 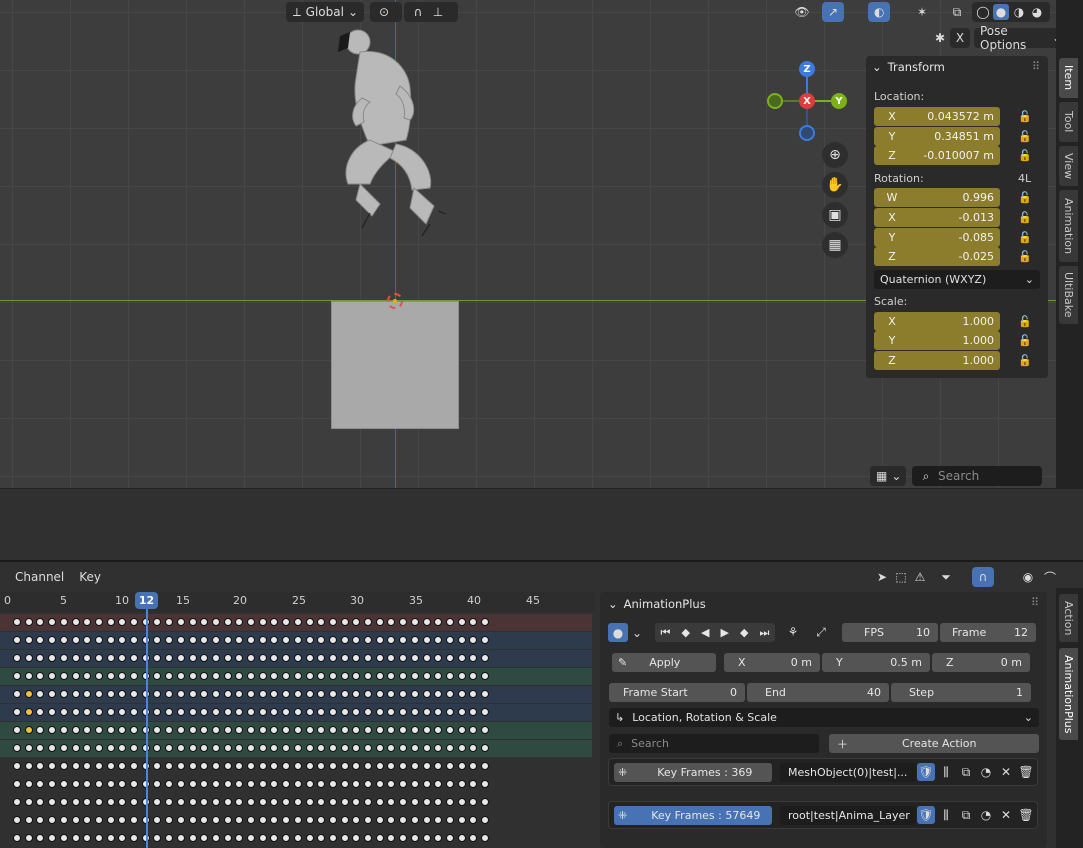 What do you see at coordinates (986, 772) in the screenshot?
I see `clock-icon: ◔` at bounding box center [986, 772].